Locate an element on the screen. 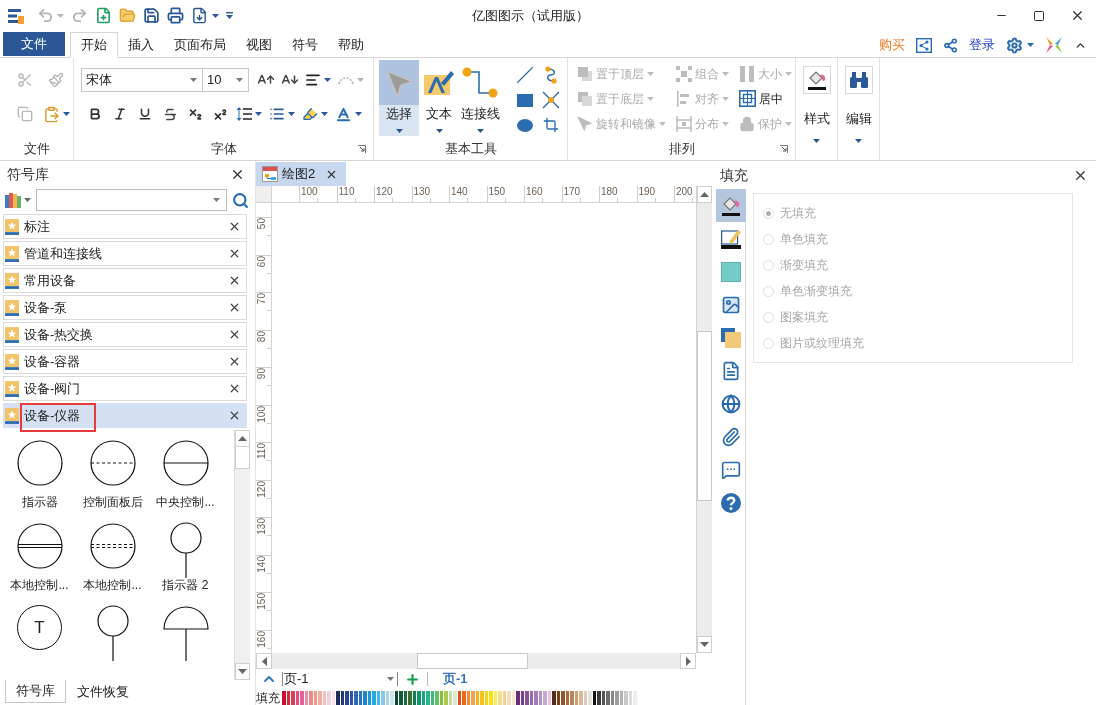 The image size is (1096, 705). edit-button: 编辑 is located at coordinates (858, 109).